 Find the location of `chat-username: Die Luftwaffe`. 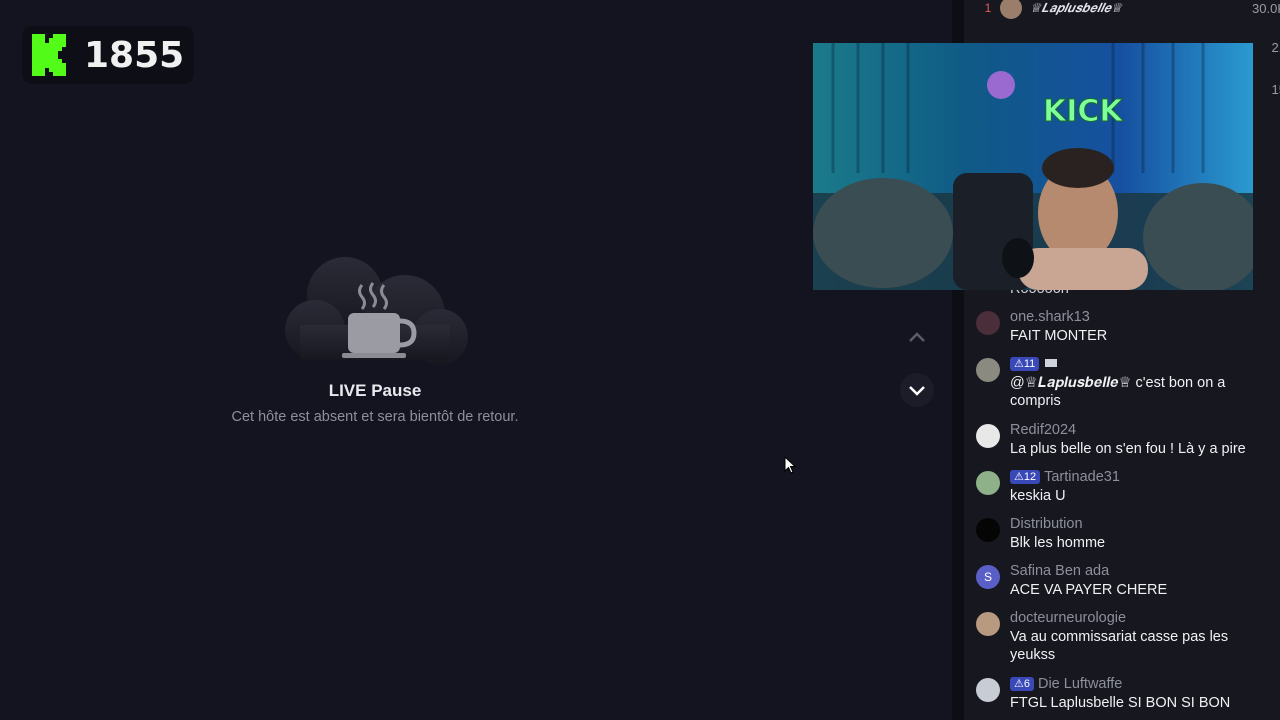

chat-username: Die Luftwaffe is located at coordinates (1080, 684).